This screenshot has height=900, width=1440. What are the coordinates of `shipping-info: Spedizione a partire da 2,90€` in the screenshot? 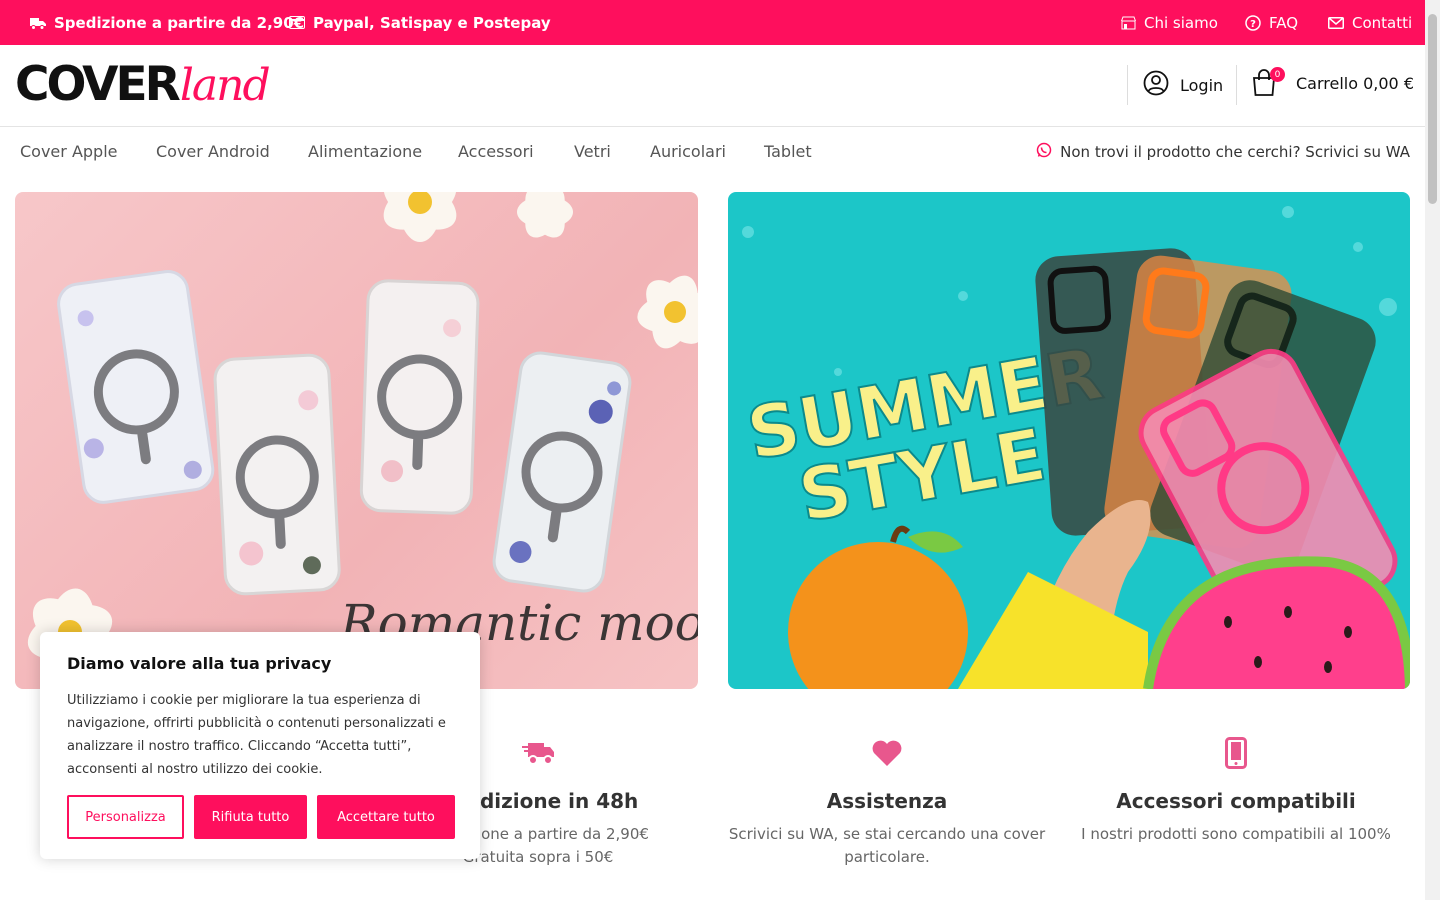 It's located at (167, 22).